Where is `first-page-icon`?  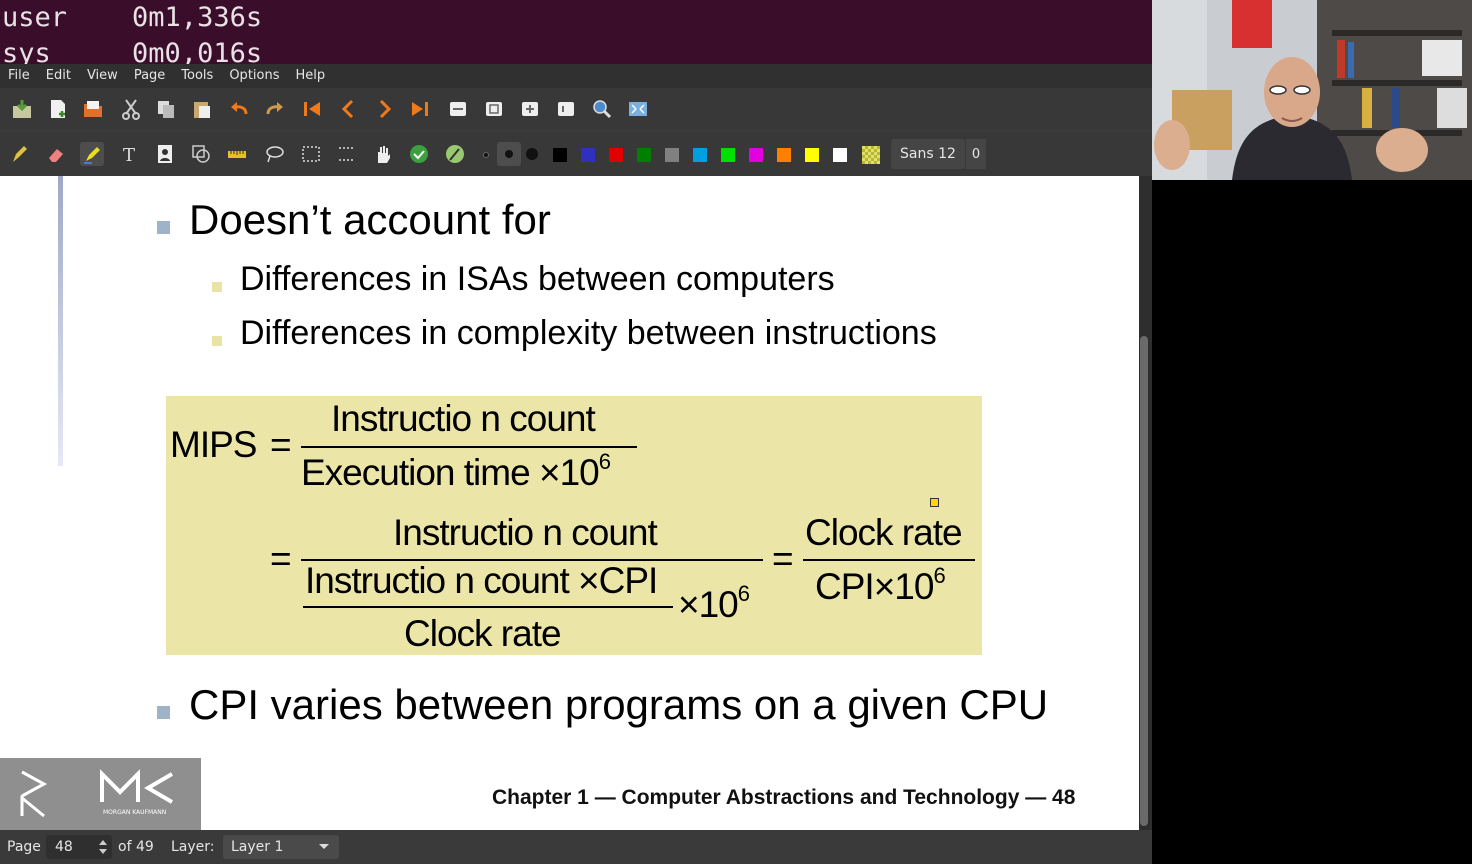
first-page-icon is located at coordinates (312, 109).